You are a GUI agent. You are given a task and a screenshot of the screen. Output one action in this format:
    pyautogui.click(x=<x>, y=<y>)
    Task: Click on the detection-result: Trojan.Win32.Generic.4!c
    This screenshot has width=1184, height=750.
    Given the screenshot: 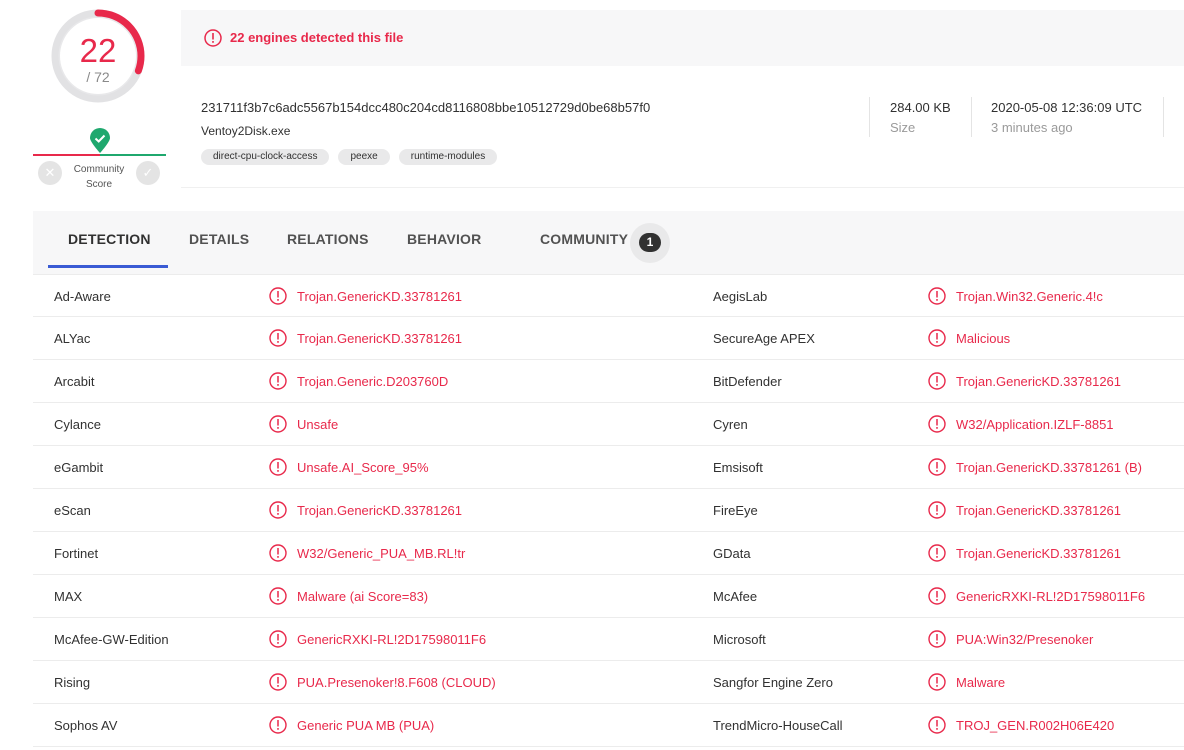 What is the action you would take?
    pyautogui.click(x=1029, y=296)
    